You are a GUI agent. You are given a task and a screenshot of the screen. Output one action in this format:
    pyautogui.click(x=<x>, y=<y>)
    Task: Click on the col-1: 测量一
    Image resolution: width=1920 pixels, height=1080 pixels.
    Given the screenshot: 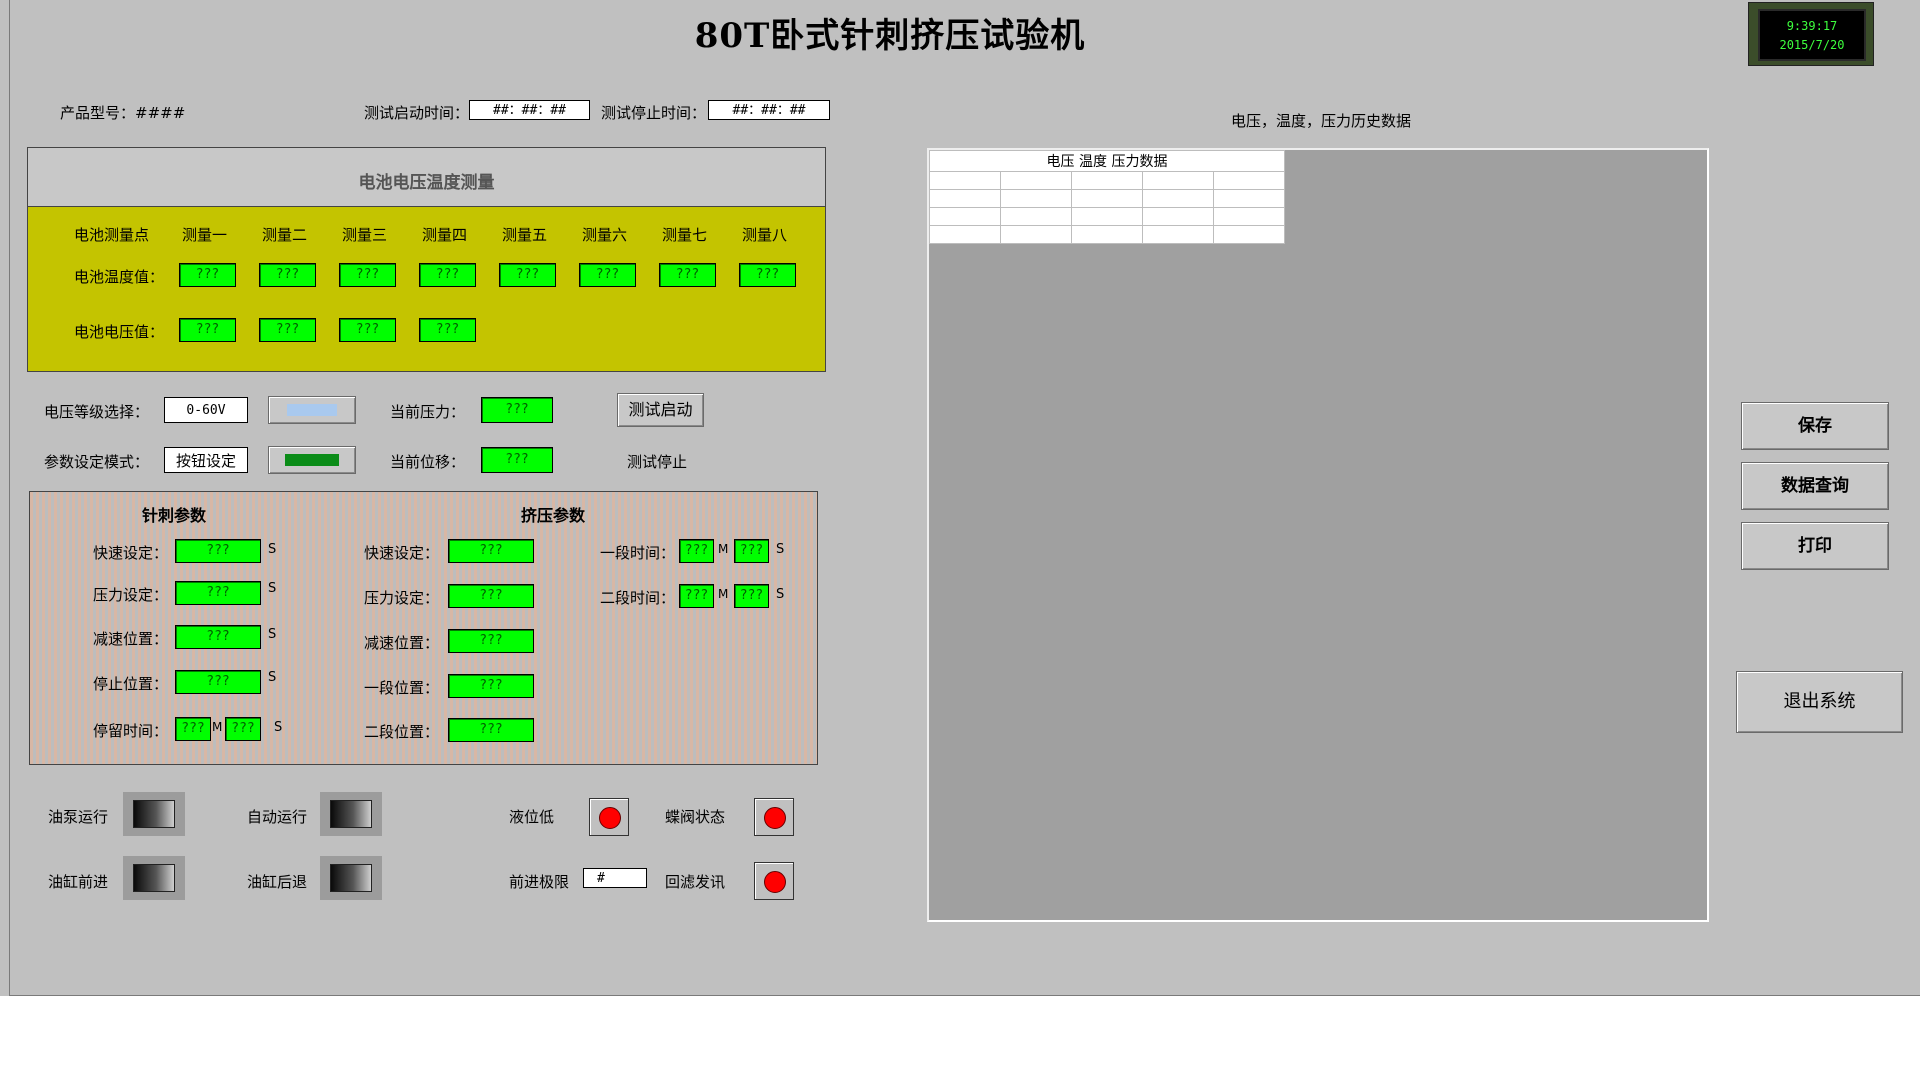 What is the action you would take?
    pyautogui.click(x=205, y=235)
    